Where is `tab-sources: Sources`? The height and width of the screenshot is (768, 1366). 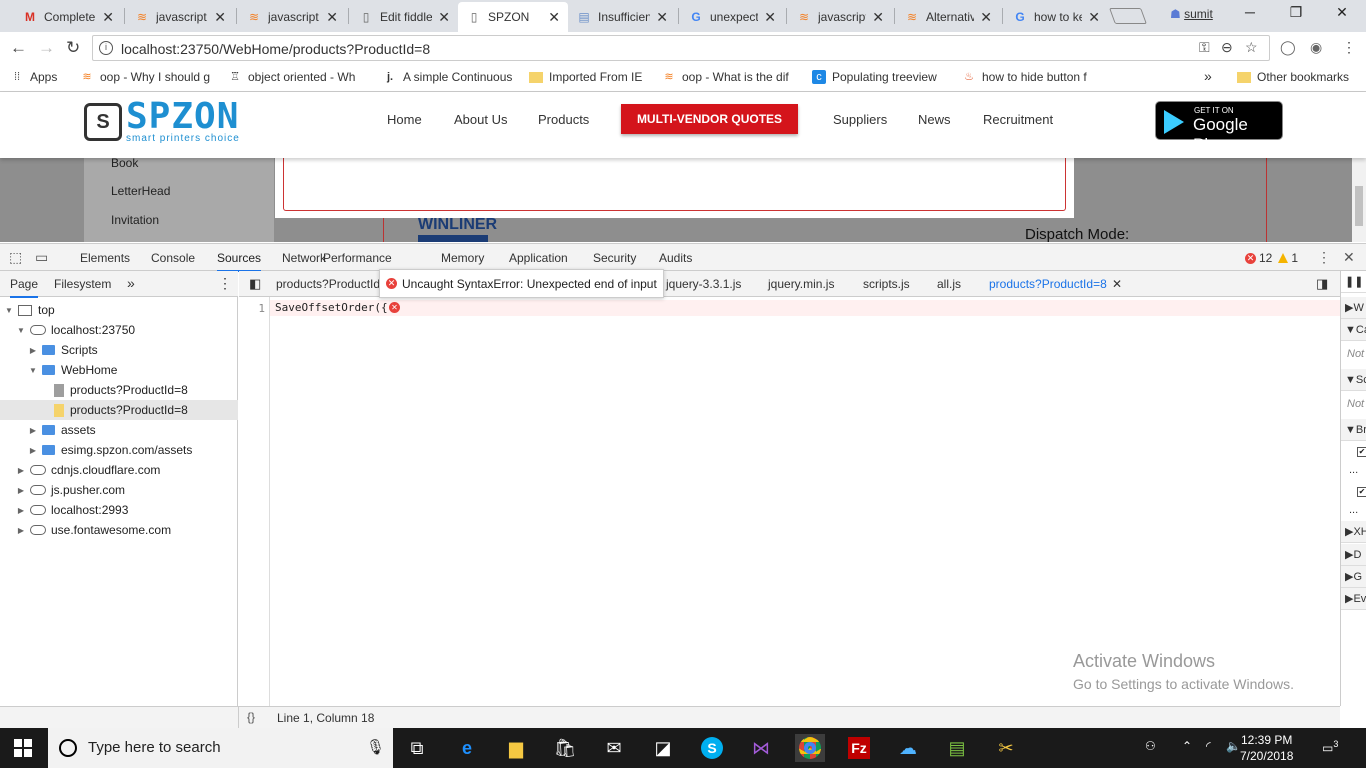
tab-sources: Sources is located at coordinates (239, 261).